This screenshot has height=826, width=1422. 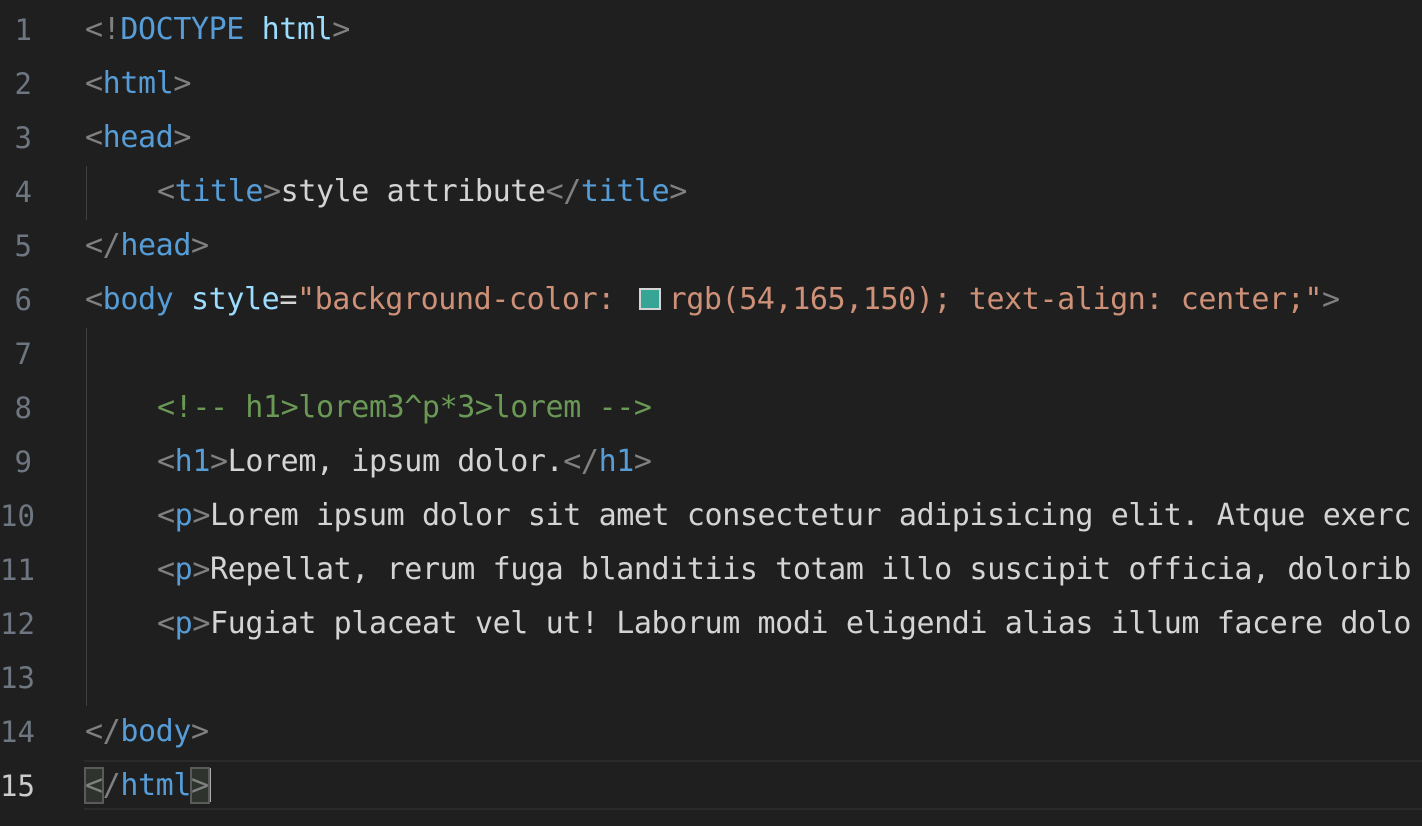 What do you see at coordinates (23, 462) in the screenshot?
I see `line-number: 9` at bounding box center [23, 462].